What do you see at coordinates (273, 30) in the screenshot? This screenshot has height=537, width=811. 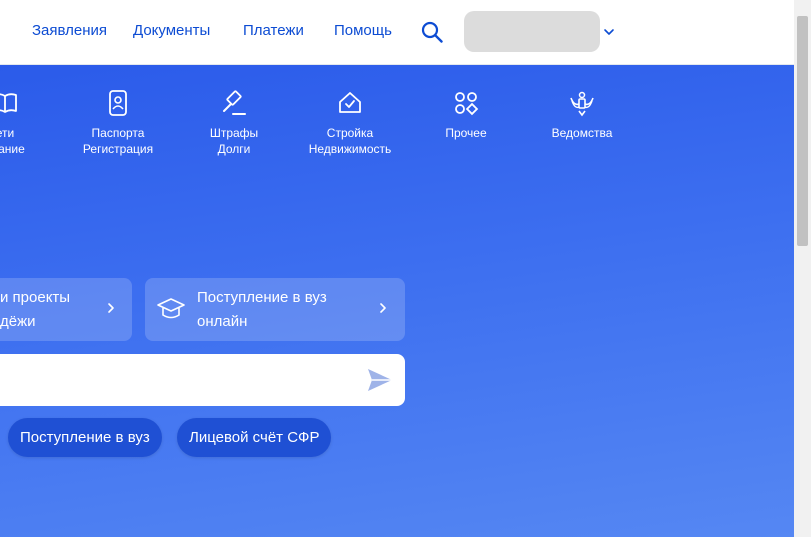 I see `nav-payments: Платежи` at bounding box center [273, 30].